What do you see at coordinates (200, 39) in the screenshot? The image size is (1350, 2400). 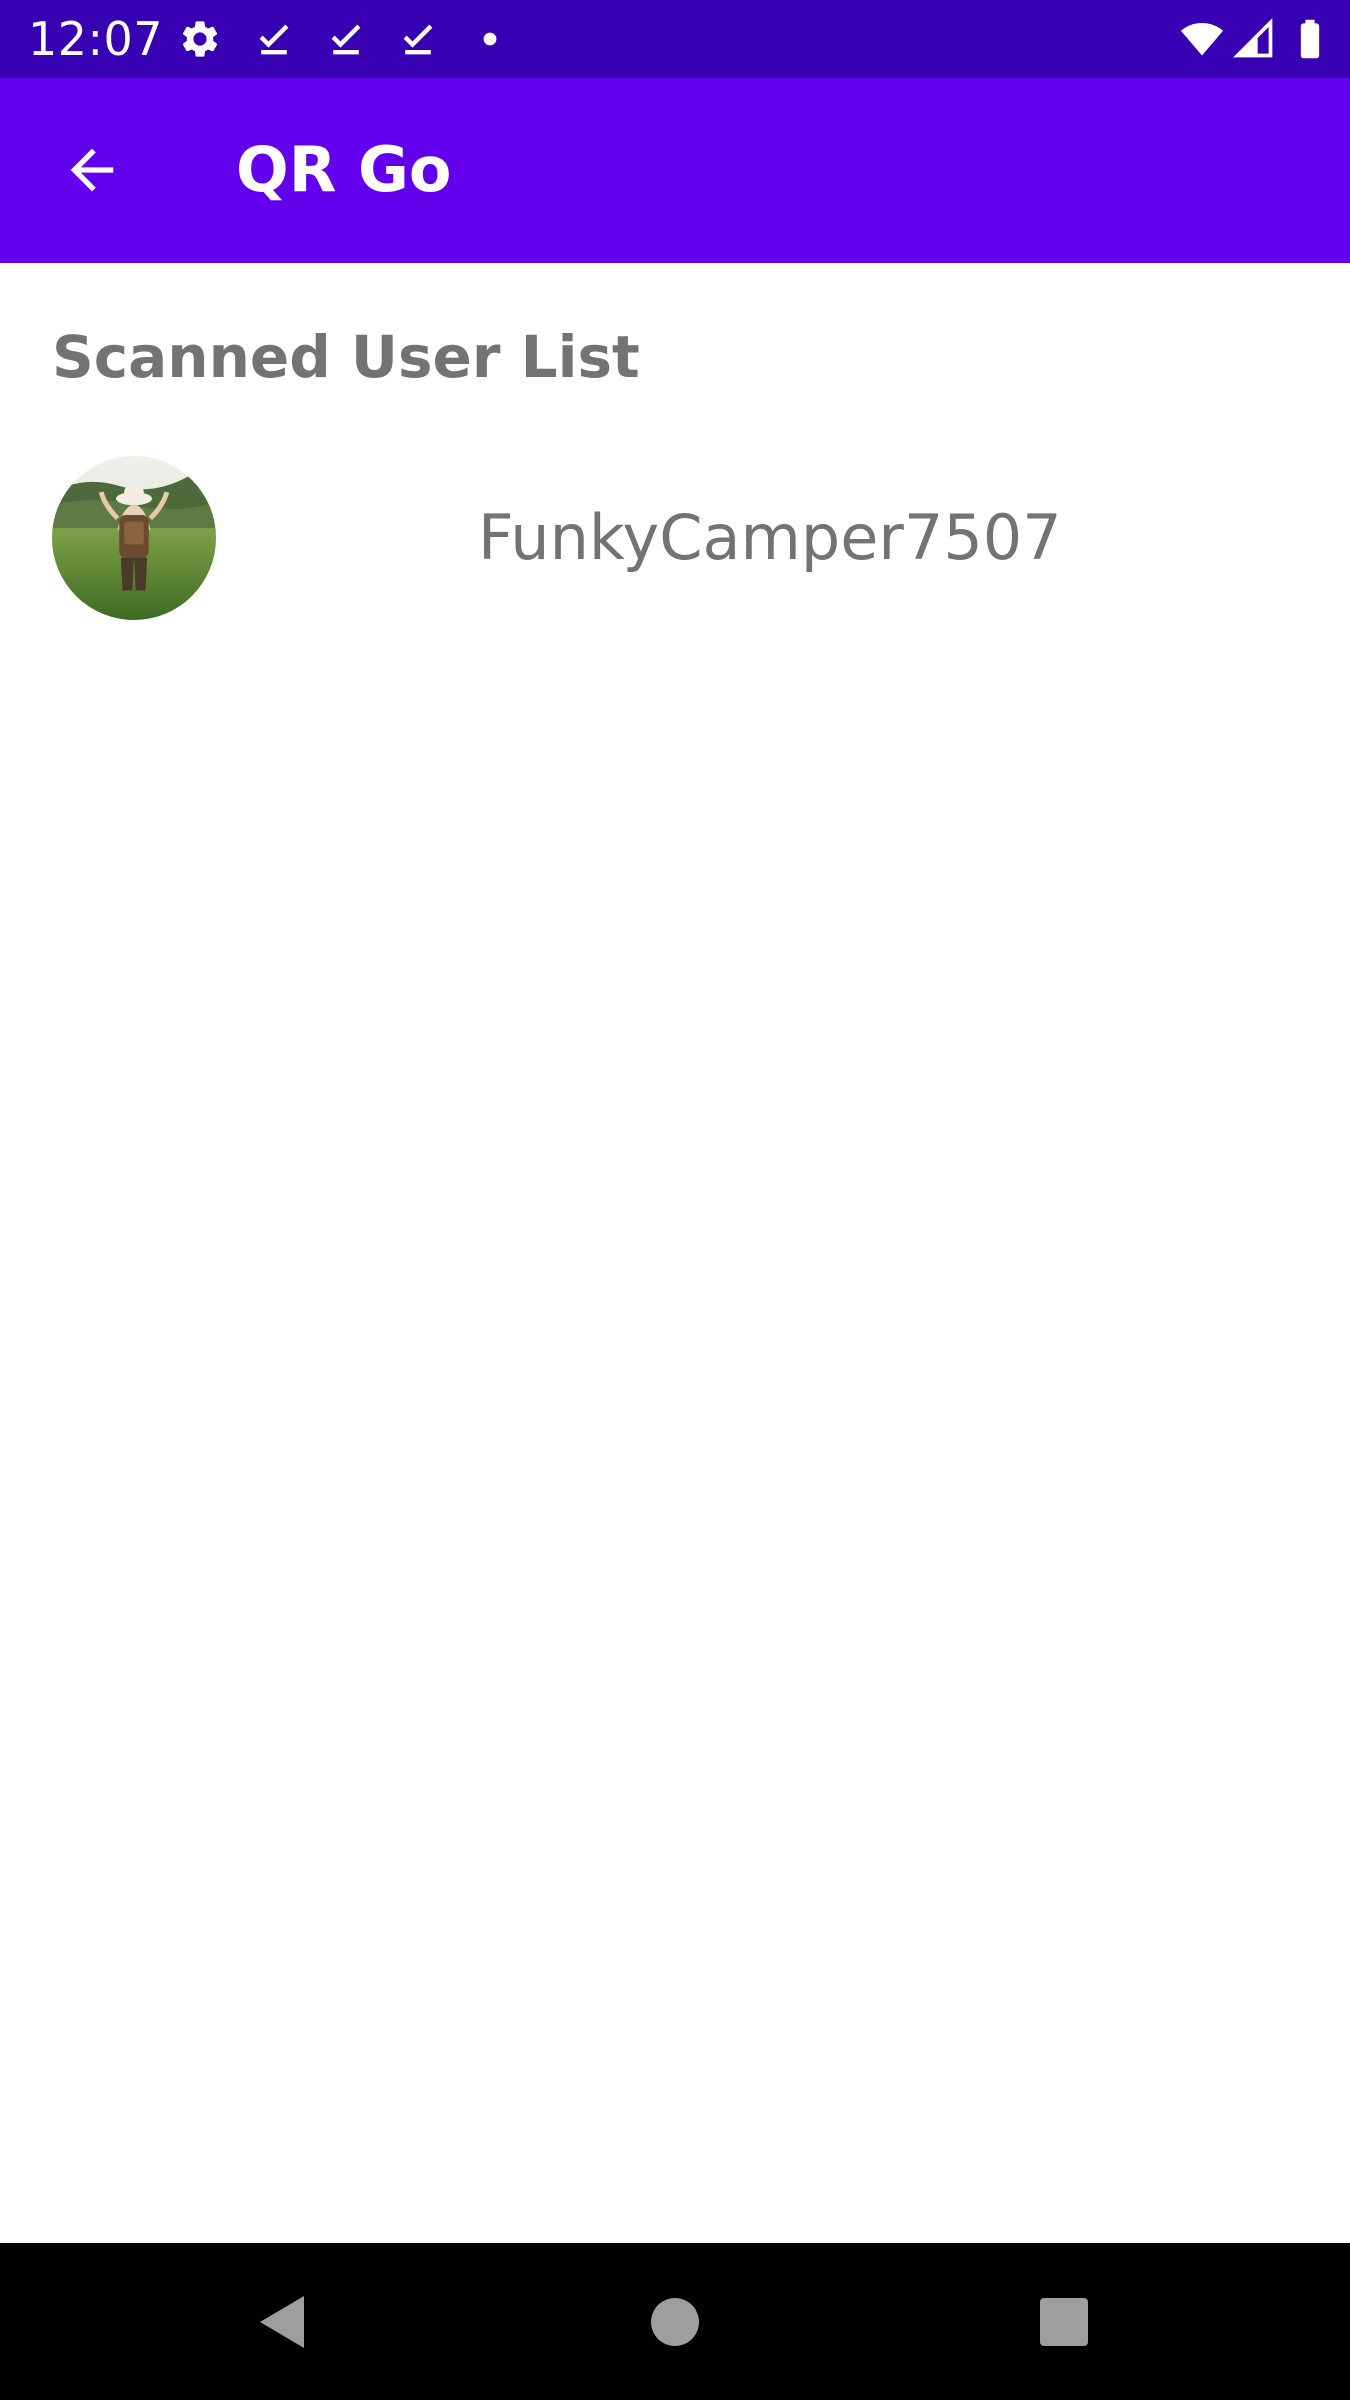 I see `gear-icon` at bounding box center [200, 39].